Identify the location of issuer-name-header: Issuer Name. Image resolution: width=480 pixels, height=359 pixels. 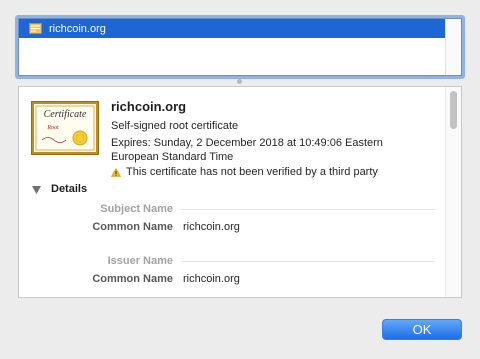
(140, 261).